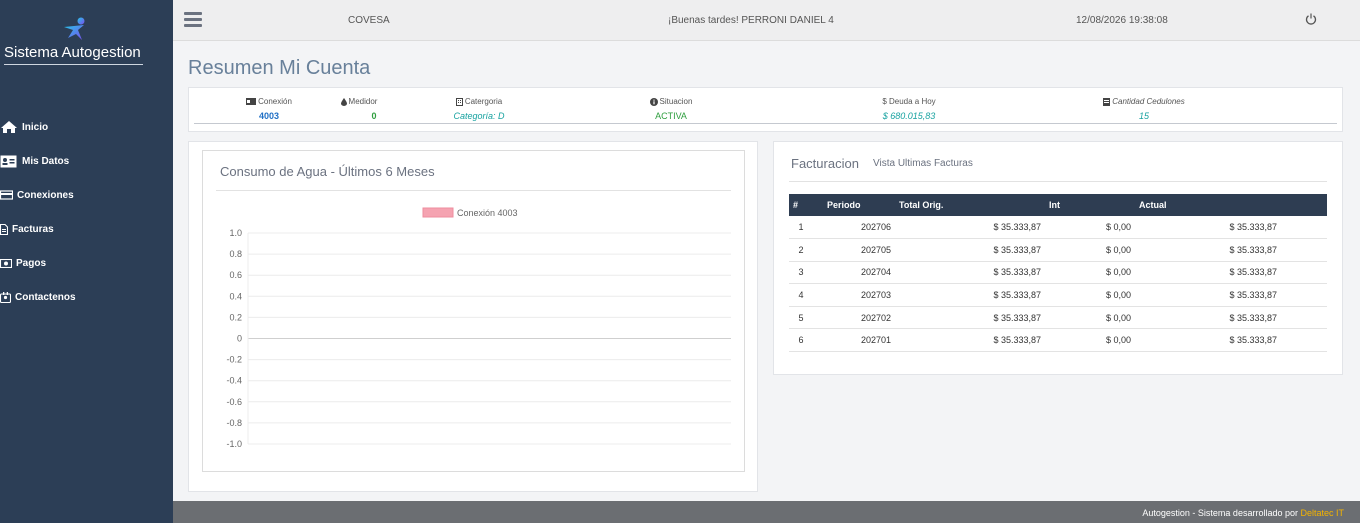 The image size is (1360, 523). I want to click on building-icon, so click(459, 101).